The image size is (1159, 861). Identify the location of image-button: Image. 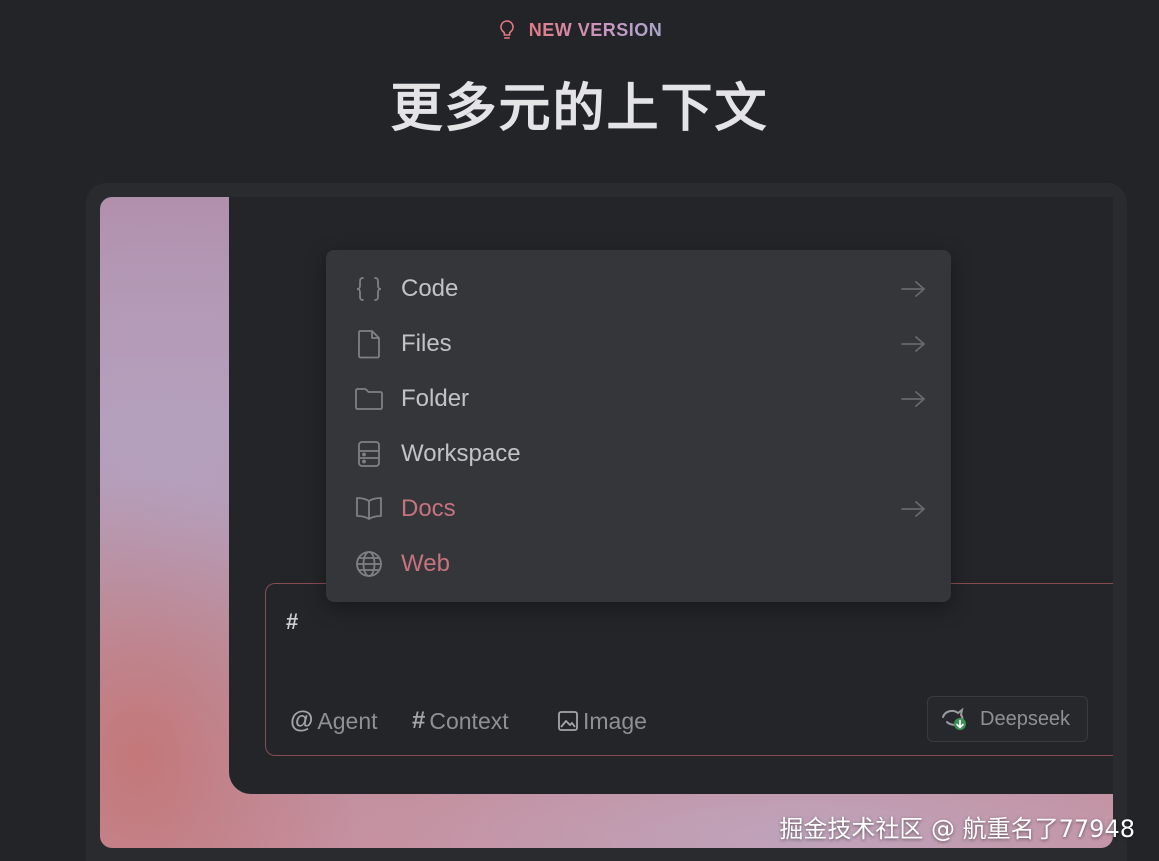
(602, 721).